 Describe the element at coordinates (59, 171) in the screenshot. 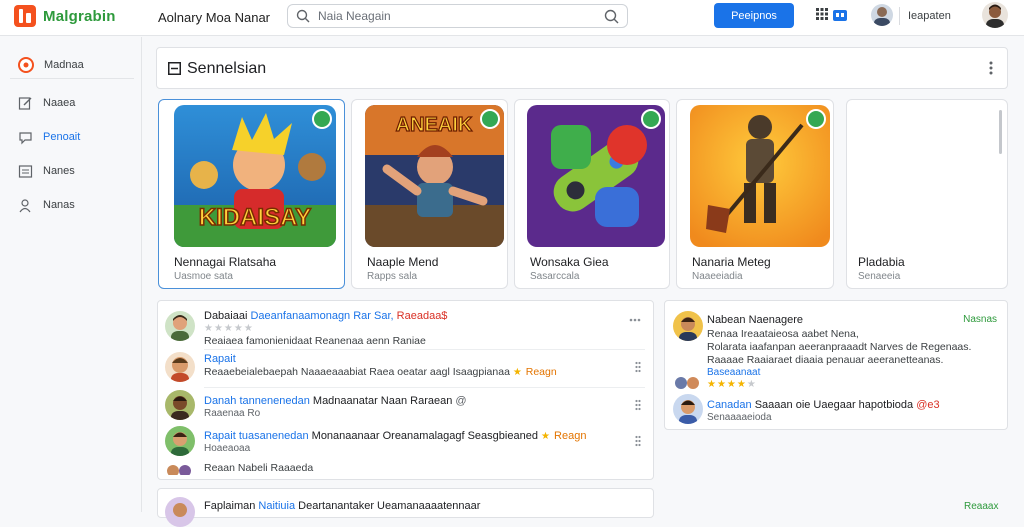

I see `sidebar-item-label: Nanes` at that location.